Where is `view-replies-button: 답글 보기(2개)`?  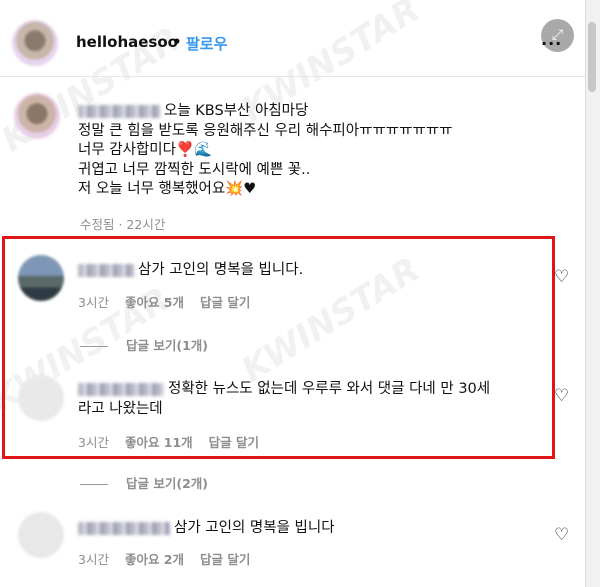
view-replies-button: 답글 보기(2개) is located at coordinates (144, 482).